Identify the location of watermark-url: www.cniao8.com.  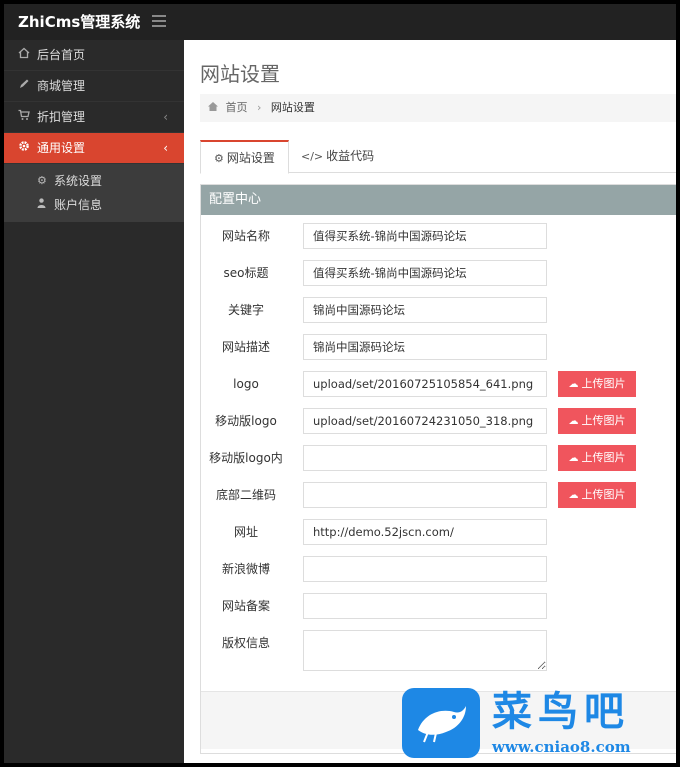
(561, 747).